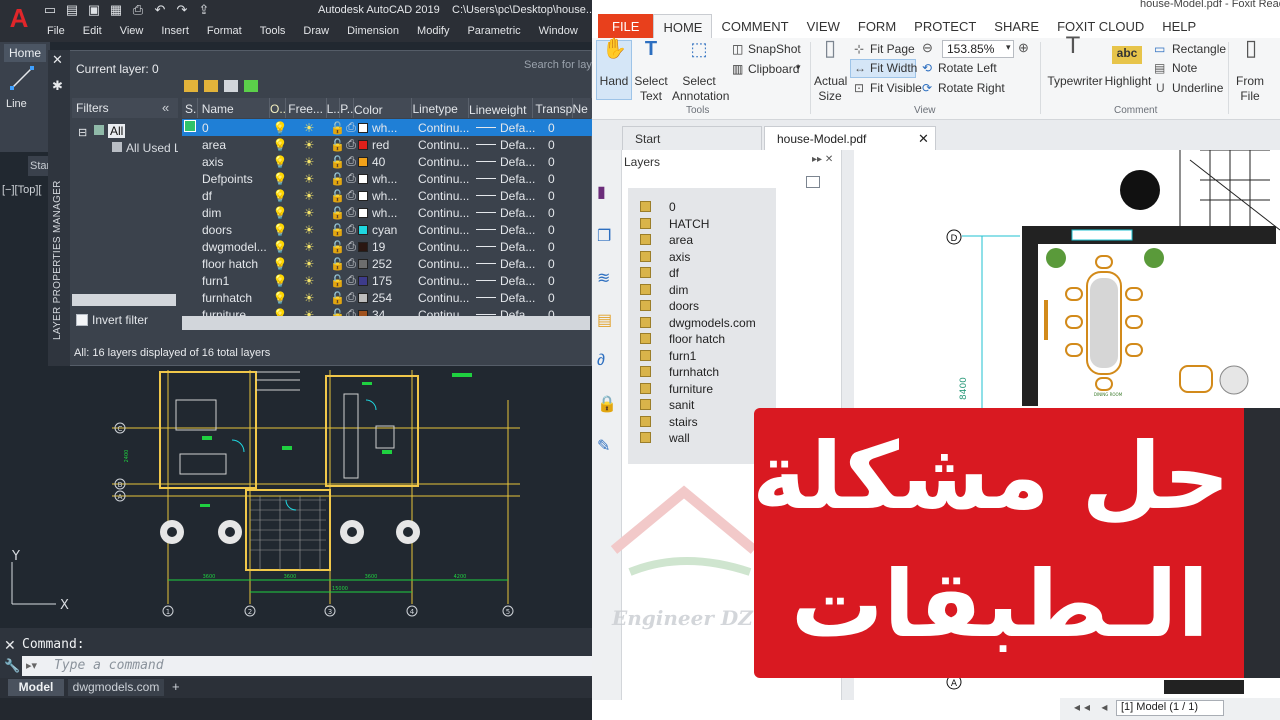  What do you see at coordinates (822, 159) in the screenshot?
I see `panel-collapse-icon: ▸▸ ✕` at bounding box center [822, 159].